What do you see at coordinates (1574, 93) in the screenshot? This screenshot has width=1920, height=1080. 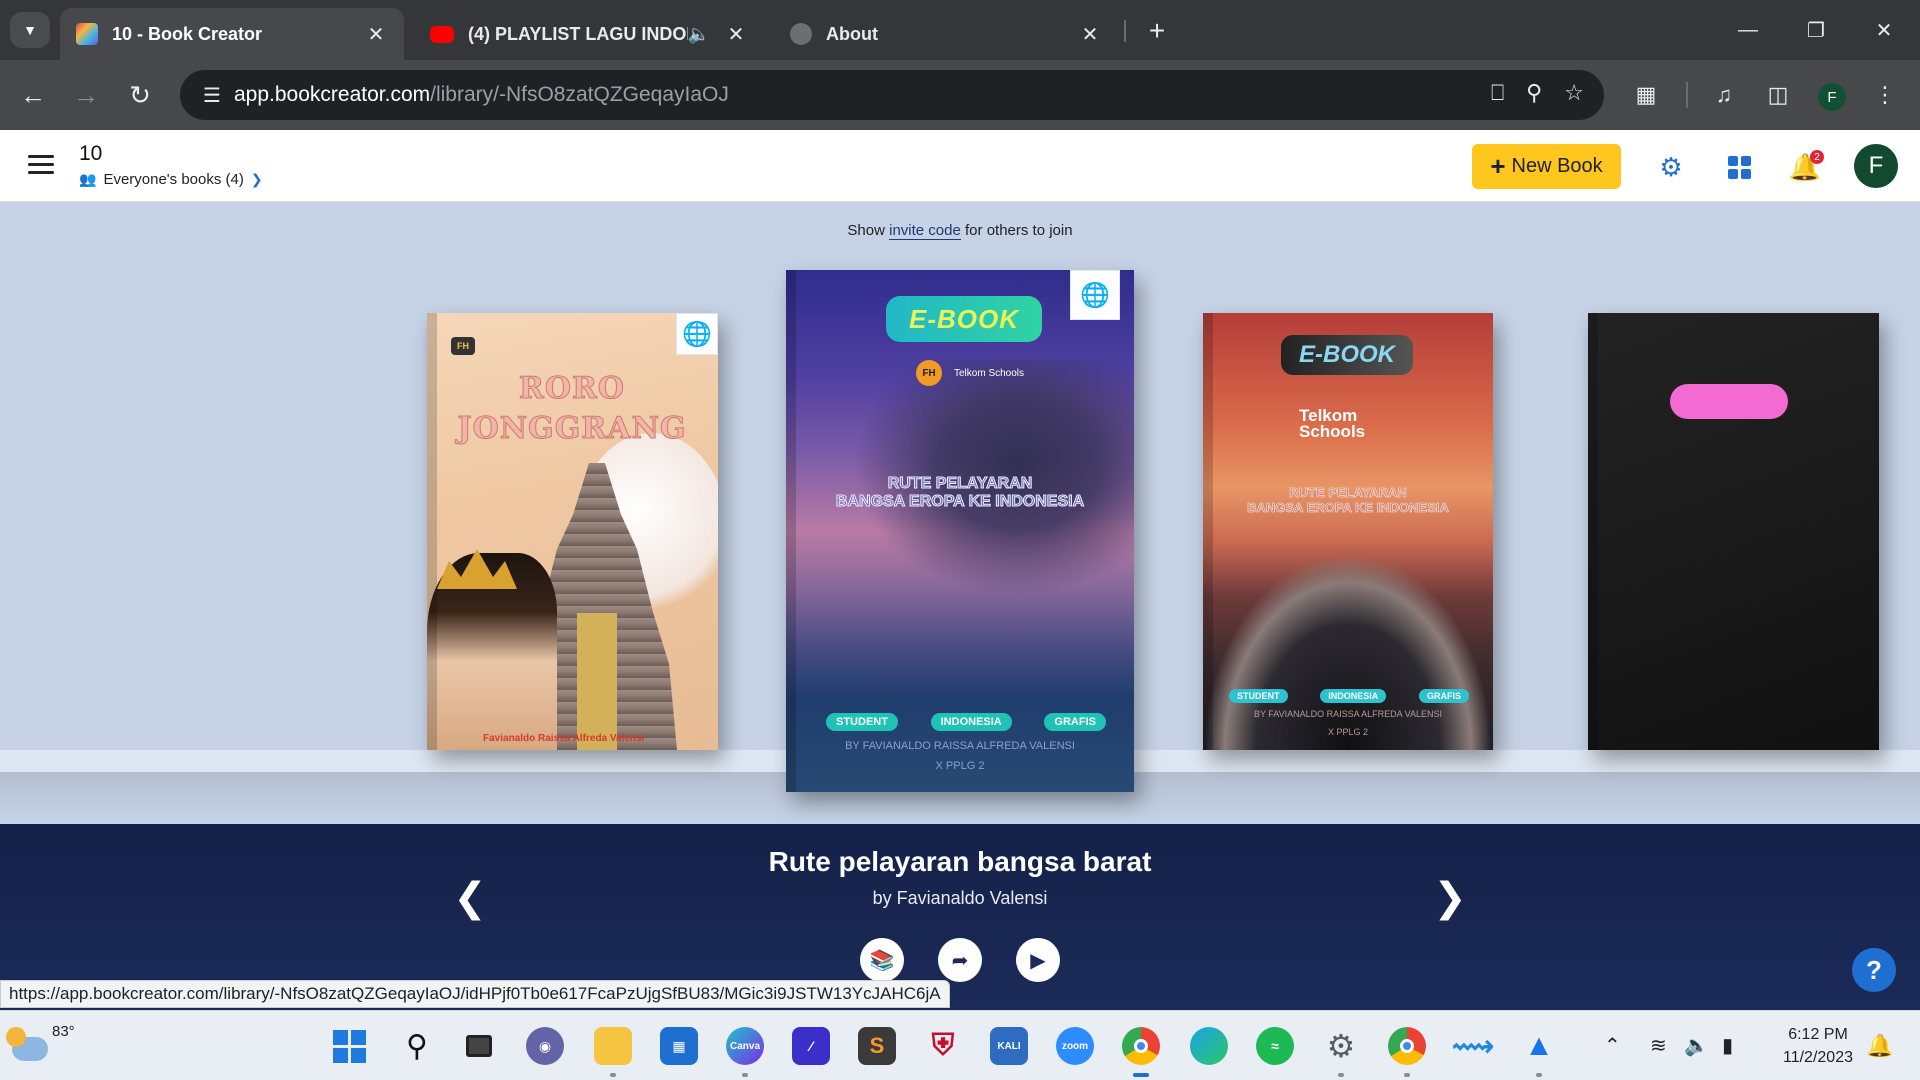 I see `bookmark-star-icon: ☆` at bounding box center [1574, 93].